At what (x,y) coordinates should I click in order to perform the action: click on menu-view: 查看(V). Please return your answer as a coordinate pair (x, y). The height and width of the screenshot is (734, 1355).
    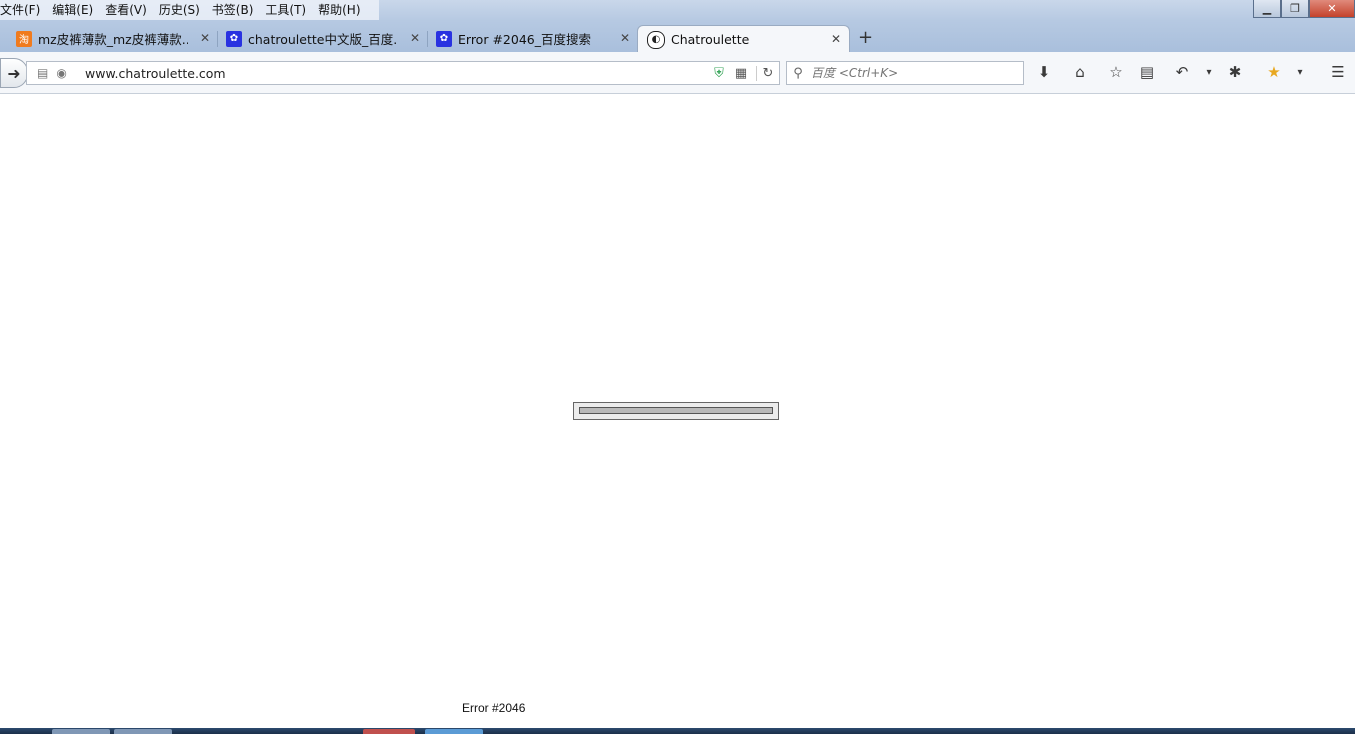
    Looking at the image, I should click on (129, 10).